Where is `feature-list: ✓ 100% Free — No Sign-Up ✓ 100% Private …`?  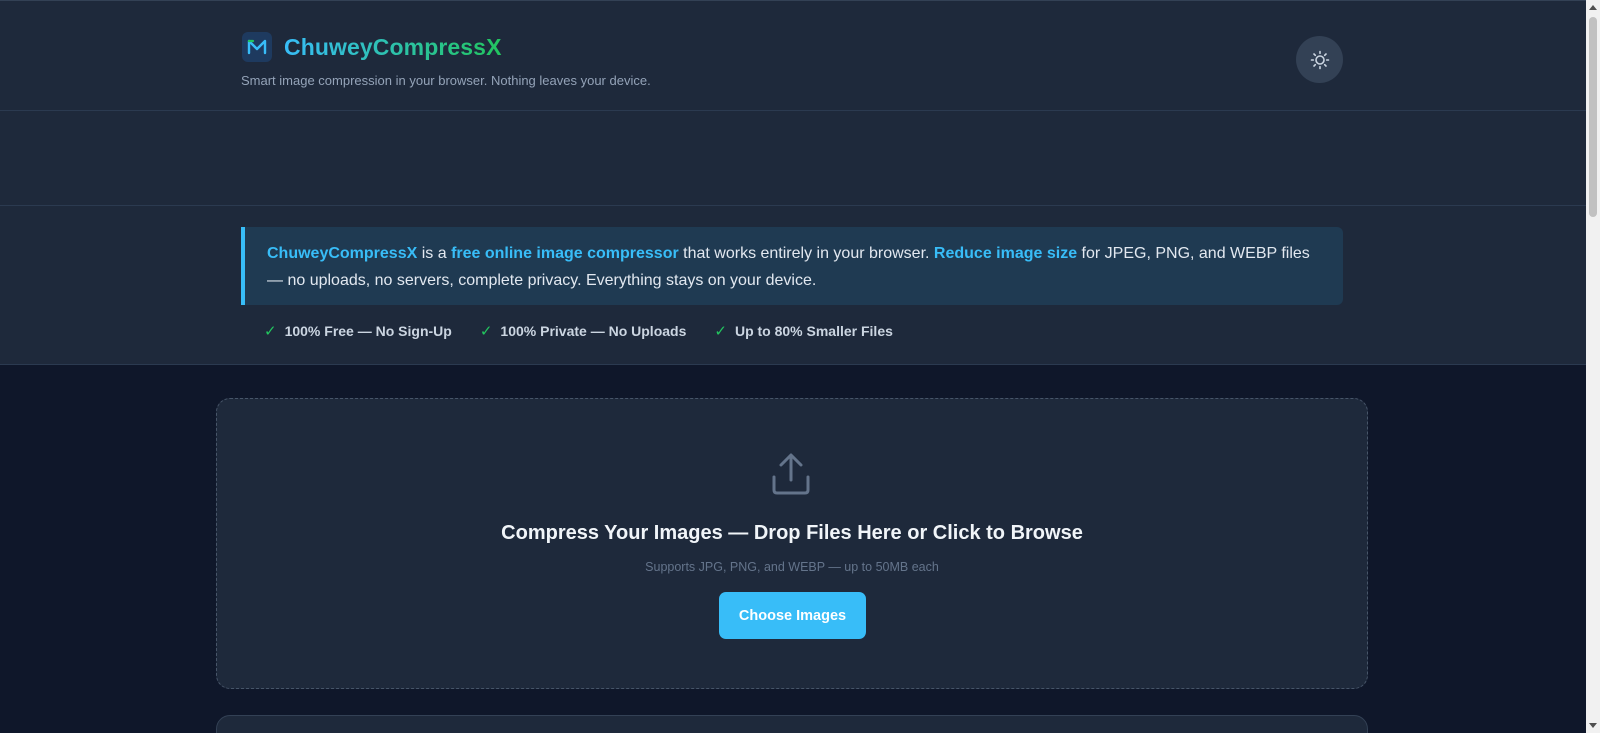
feature-list: ✓ 100% Free — No Sign-Up ✓ 100% Private … is located at coordinates (592, 331).